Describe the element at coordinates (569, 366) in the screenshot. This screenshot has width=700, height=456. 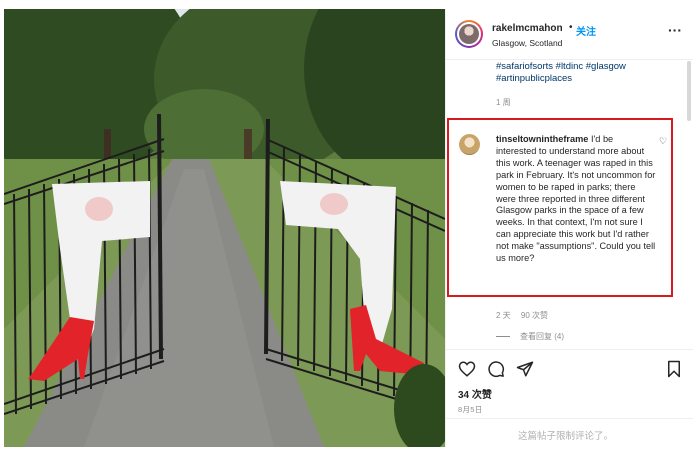
I see `post-actions-bar` at that location.